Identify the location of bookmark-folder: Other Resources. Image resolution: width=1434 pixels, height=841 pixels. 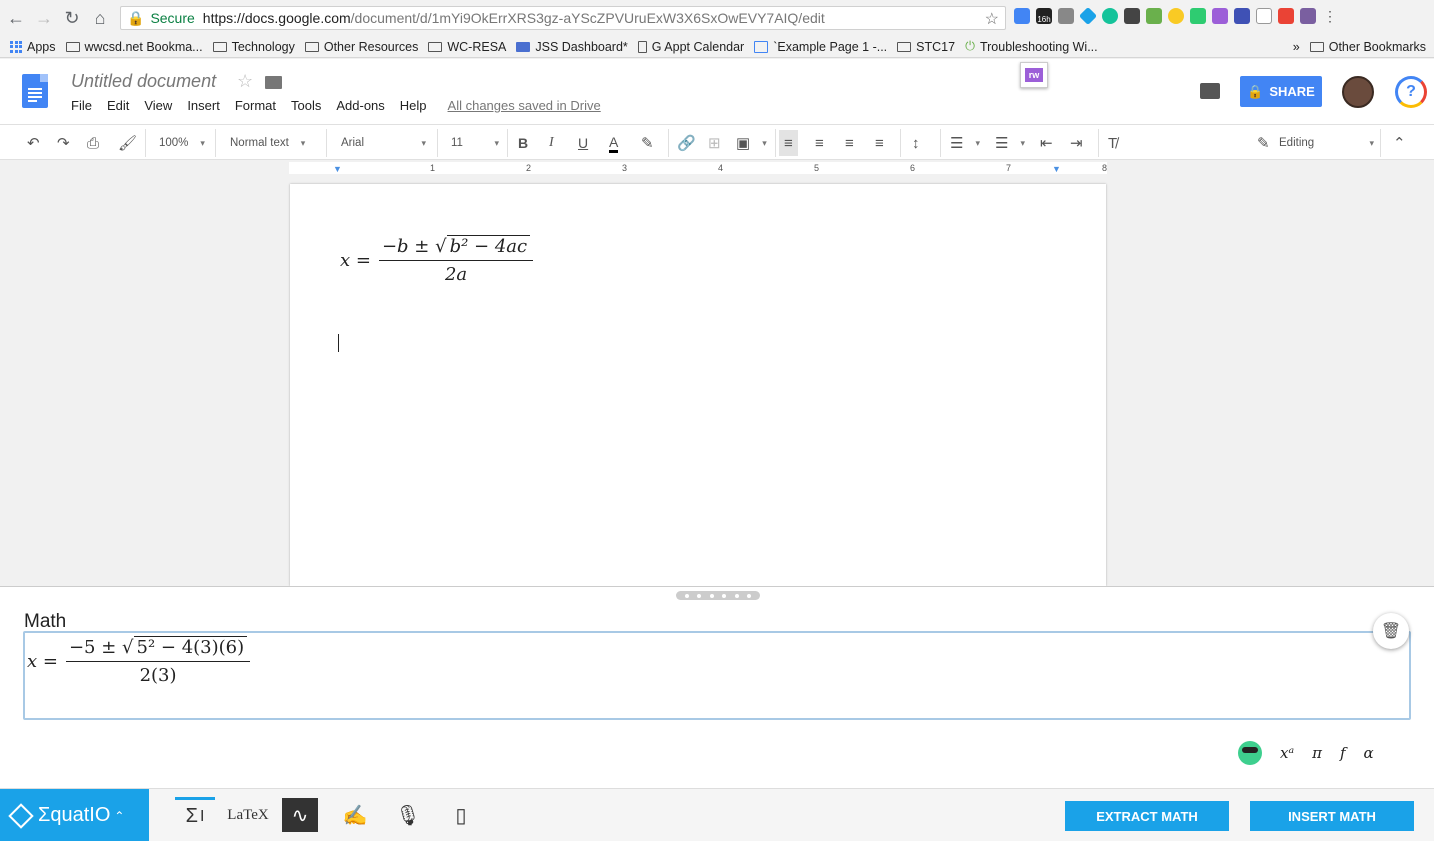
(361, 47).